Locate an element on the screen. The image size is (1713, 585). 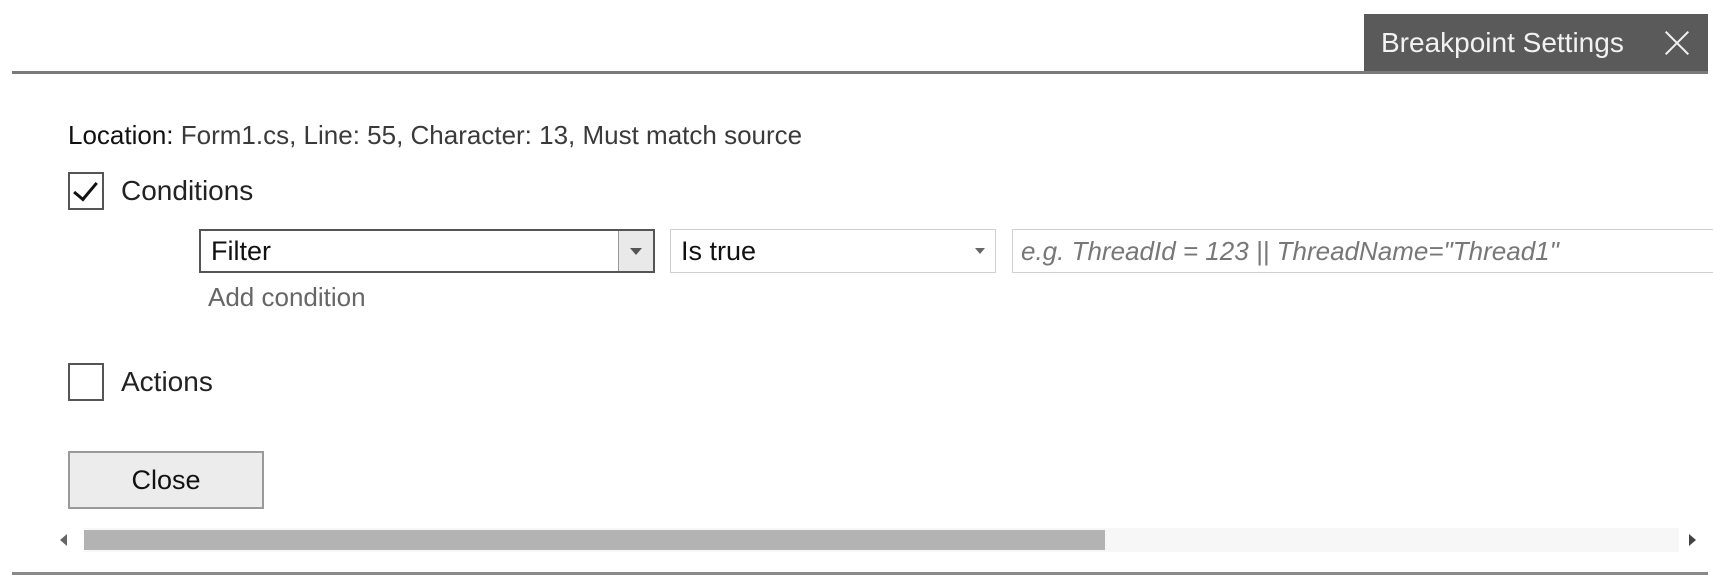
scroll-right-arrow-icon is located at coordinates (1692, 540).